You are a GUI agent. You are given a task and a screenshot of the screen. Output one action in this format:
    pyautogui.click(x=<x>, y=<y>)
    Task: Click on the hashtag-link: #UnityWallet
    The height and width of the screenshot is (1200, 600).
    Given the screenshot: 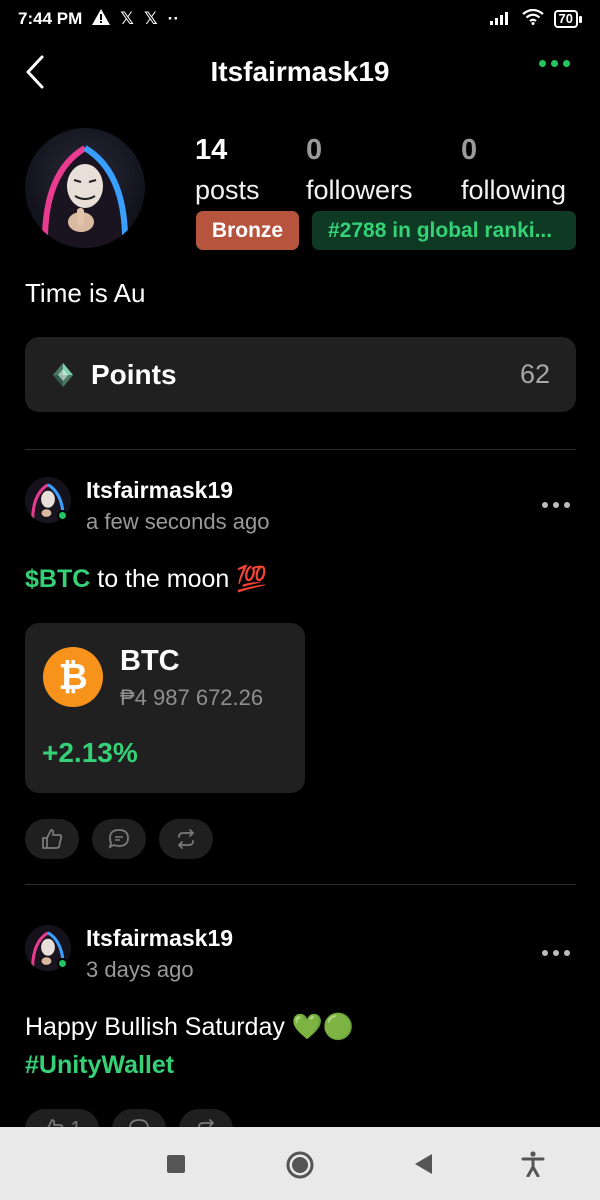 What is the action you would take?
    pyautogui.click(x=189, y=1065)
    